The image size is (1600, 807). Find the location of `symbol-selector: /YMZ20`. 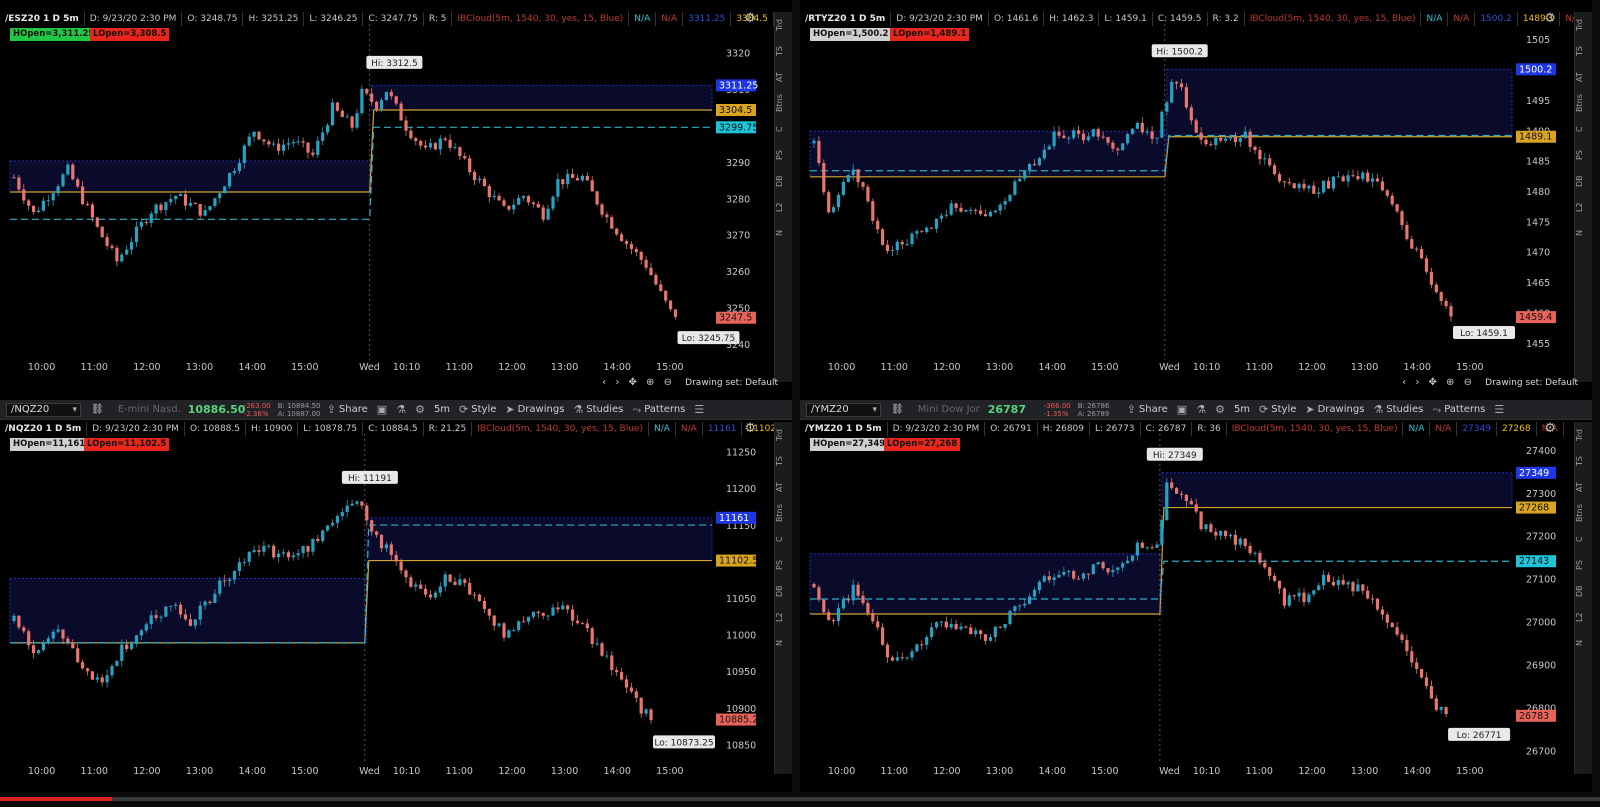

symbol-selector: /YMZ20 is located at coordinates (843, 409).